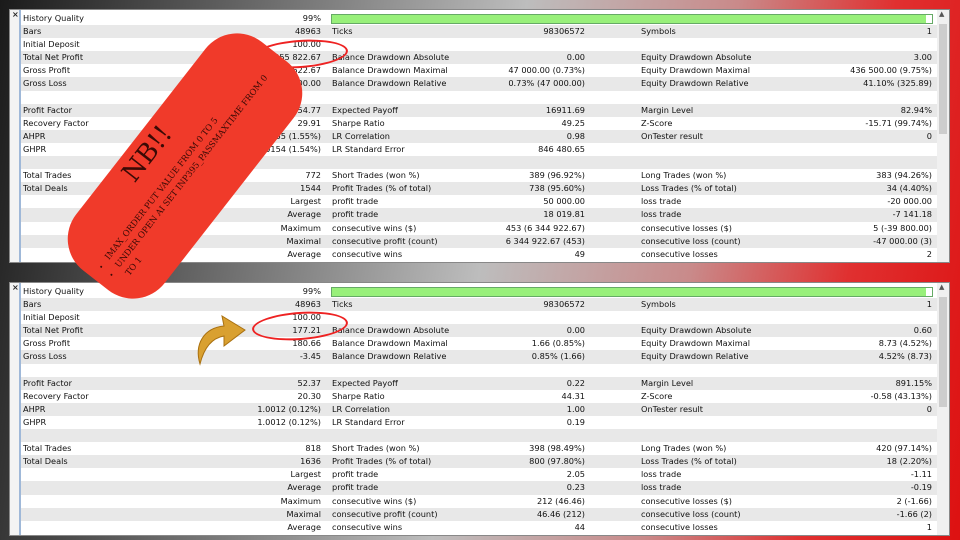 The width and height of the screenshot is (960, 540). I want to click on metric-label: Equity Drawdown Absolute, so click(696, 330).